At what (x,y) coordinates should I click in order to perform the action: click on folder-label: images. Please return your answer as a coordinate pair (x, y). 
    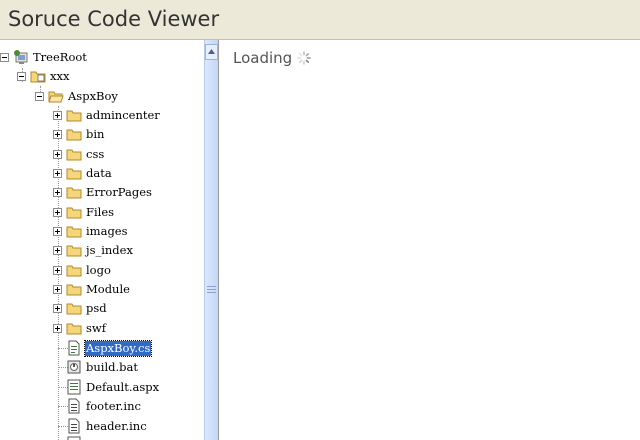
    Looking at the image, I should click on (107, 230).